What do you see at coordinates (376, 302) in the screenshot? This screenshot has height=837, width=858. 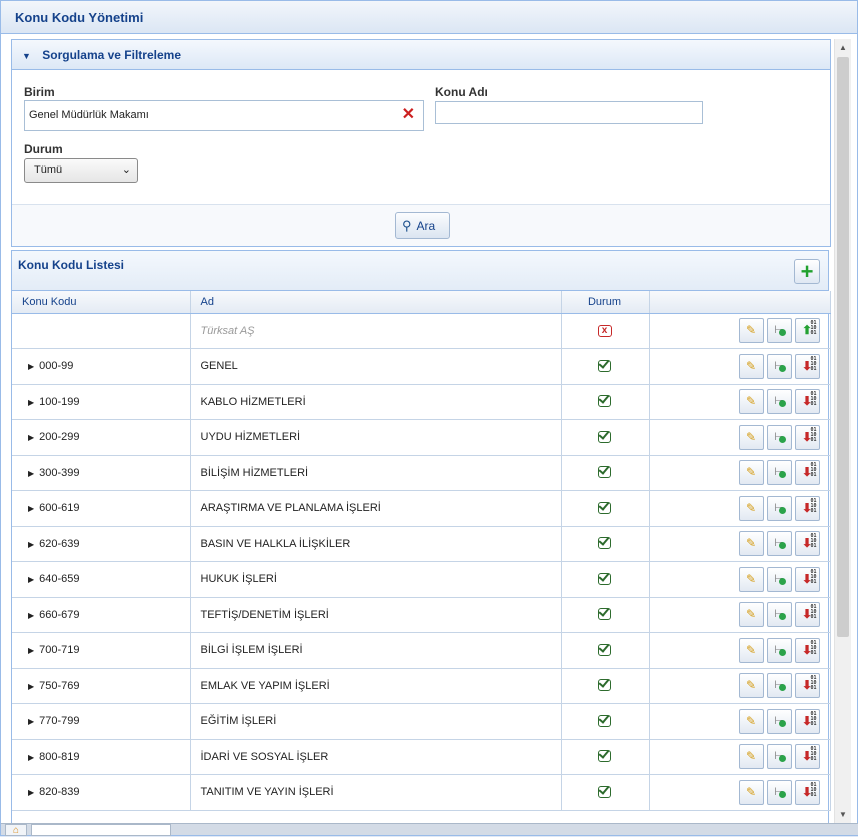 I see `column-header-name: Ad` at bounding box center [376, 302].